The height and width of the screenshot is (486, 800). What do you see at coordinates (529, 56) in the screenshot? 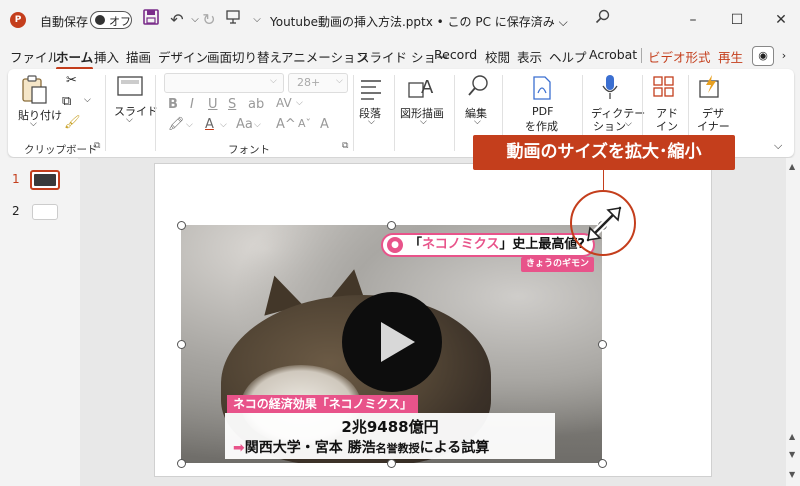
I see `tab-view: 表示` at bounding box center [529, 56].